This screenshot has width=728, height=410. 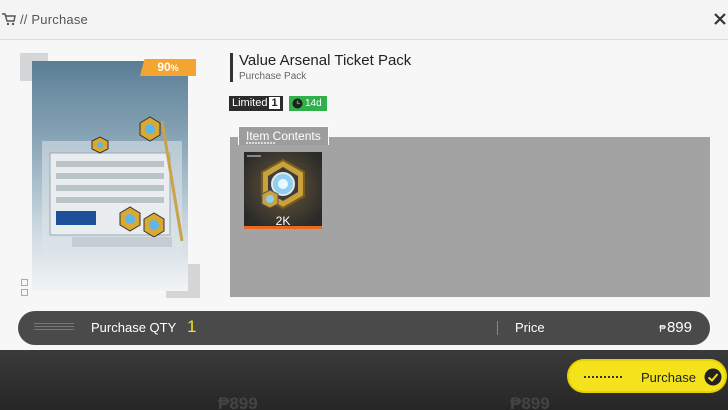 I want to click on image-pager, so click(x=24, y=289).